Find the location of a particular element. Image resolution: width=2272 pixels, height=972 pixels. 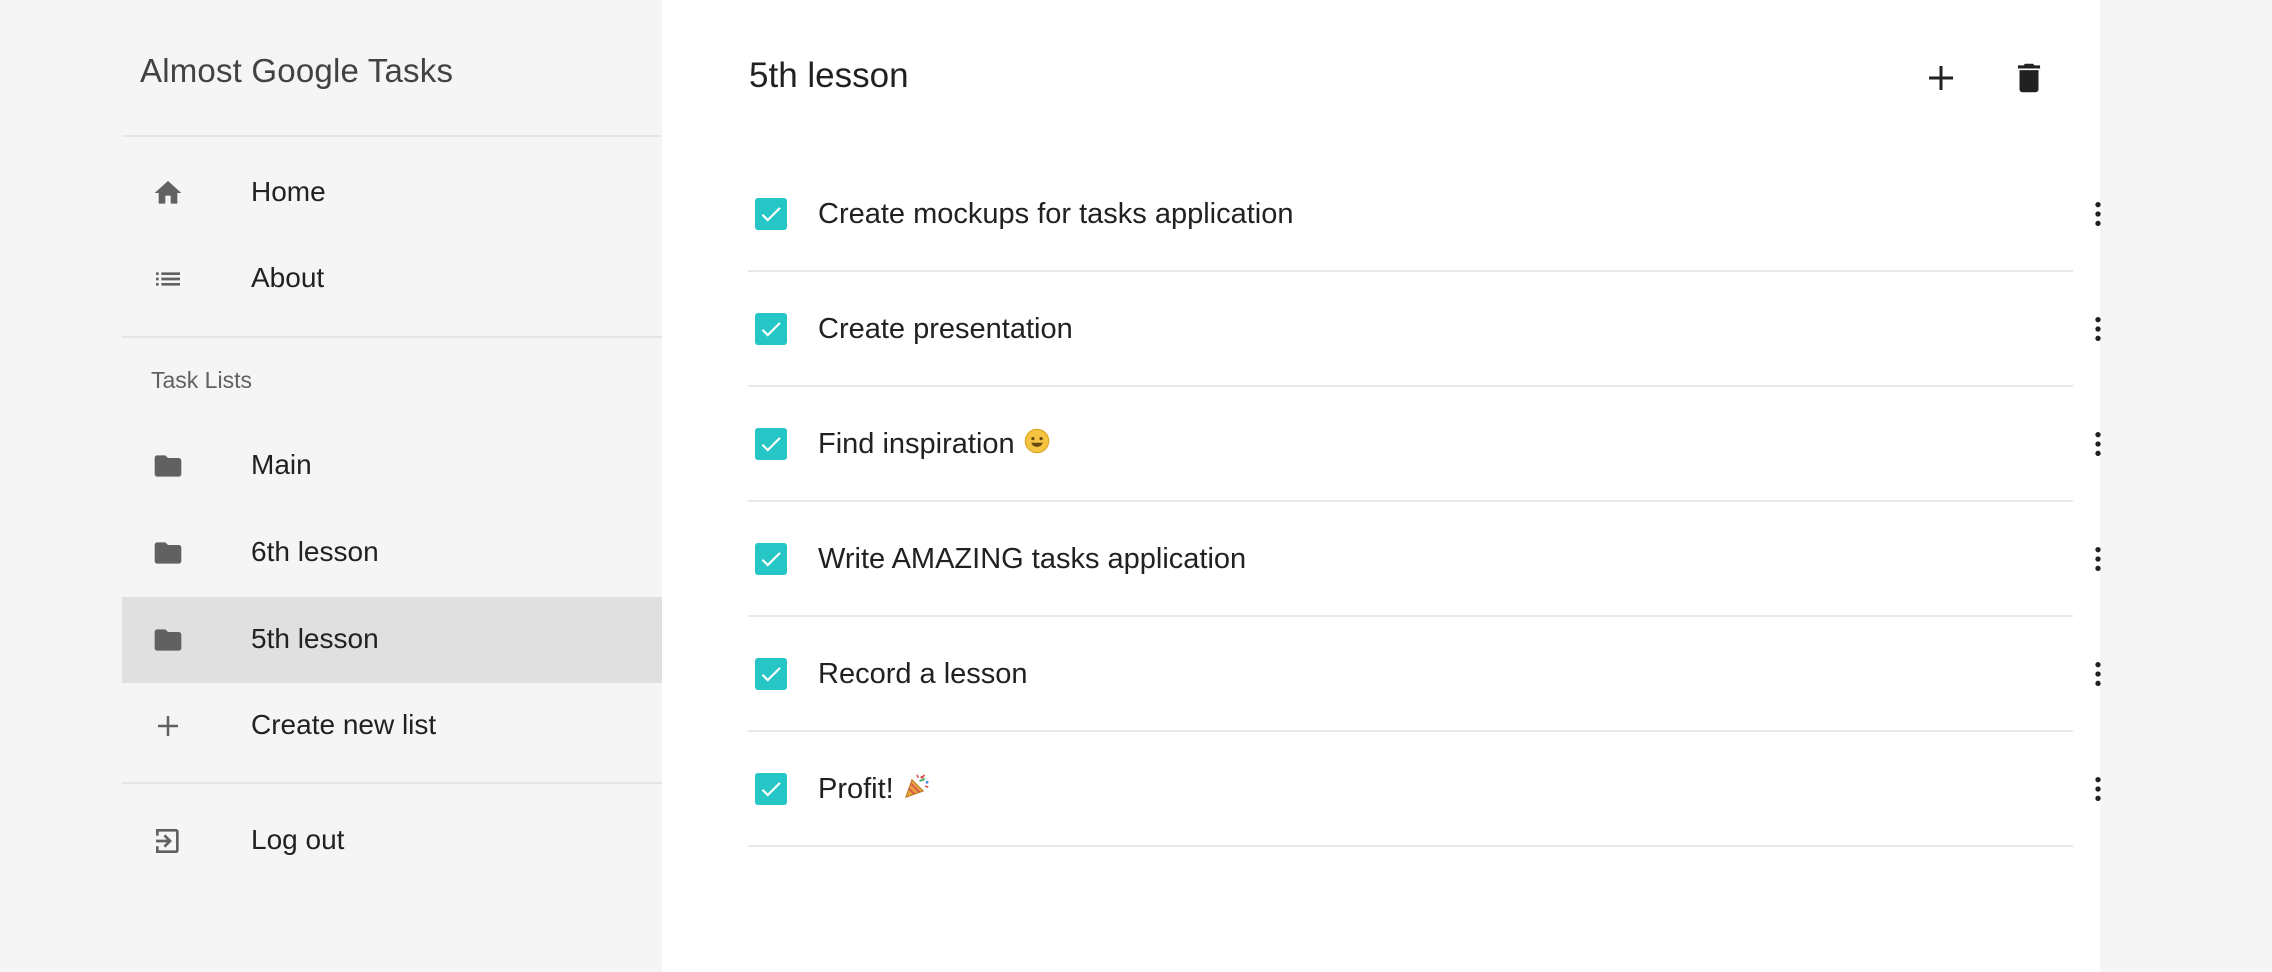

task-text: Profit! is located at coordinates (875, 790).